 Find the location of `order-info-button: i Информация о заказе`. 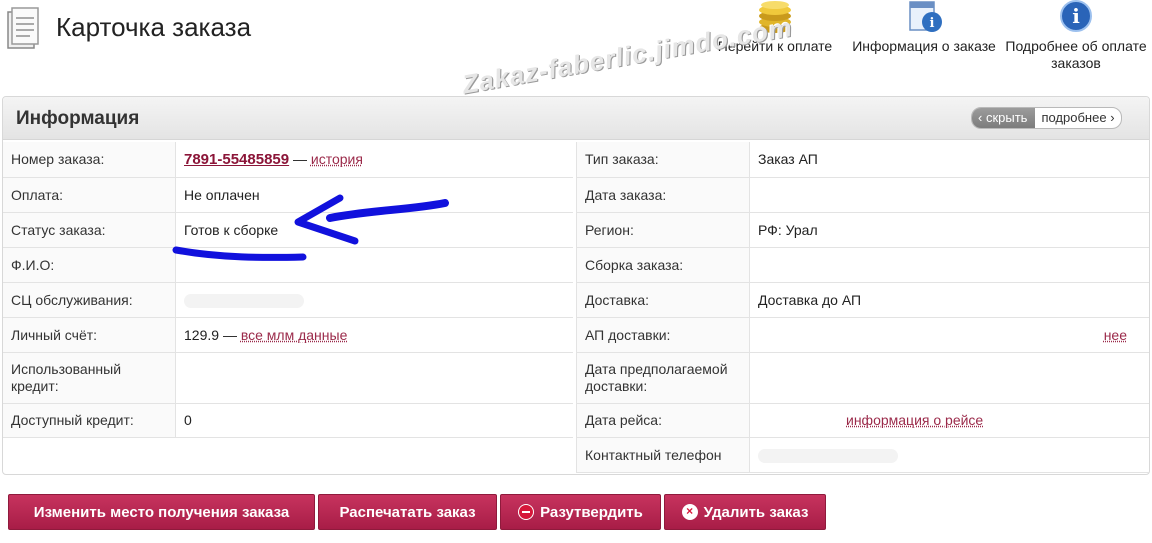

order-info-button: i Информация о заказе is located at coordinates (924, 27).